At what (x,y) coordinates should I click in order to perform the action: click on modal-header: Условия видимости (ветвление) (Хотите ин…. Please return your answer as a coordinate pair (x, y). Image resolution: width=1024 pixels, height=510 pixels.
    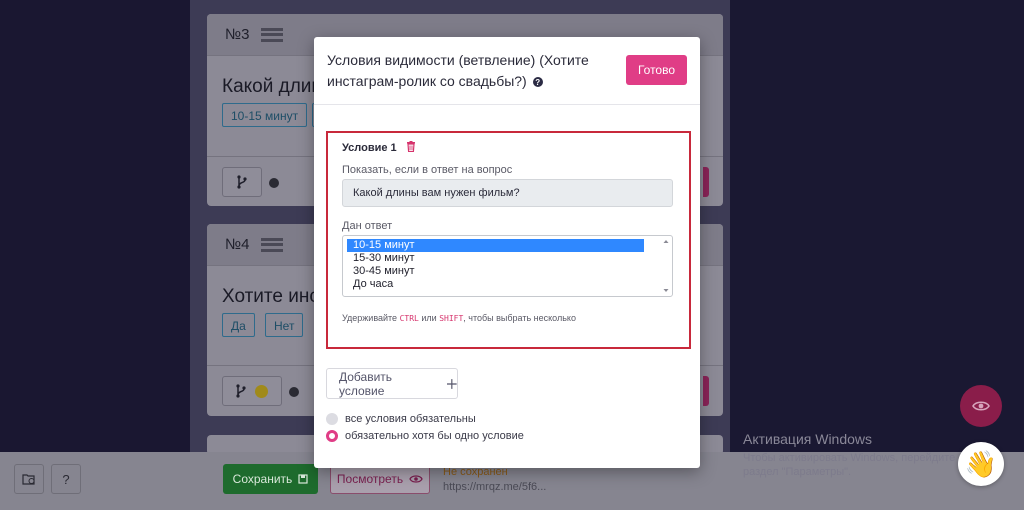
    Looking at the image, I should click on (507, 71).